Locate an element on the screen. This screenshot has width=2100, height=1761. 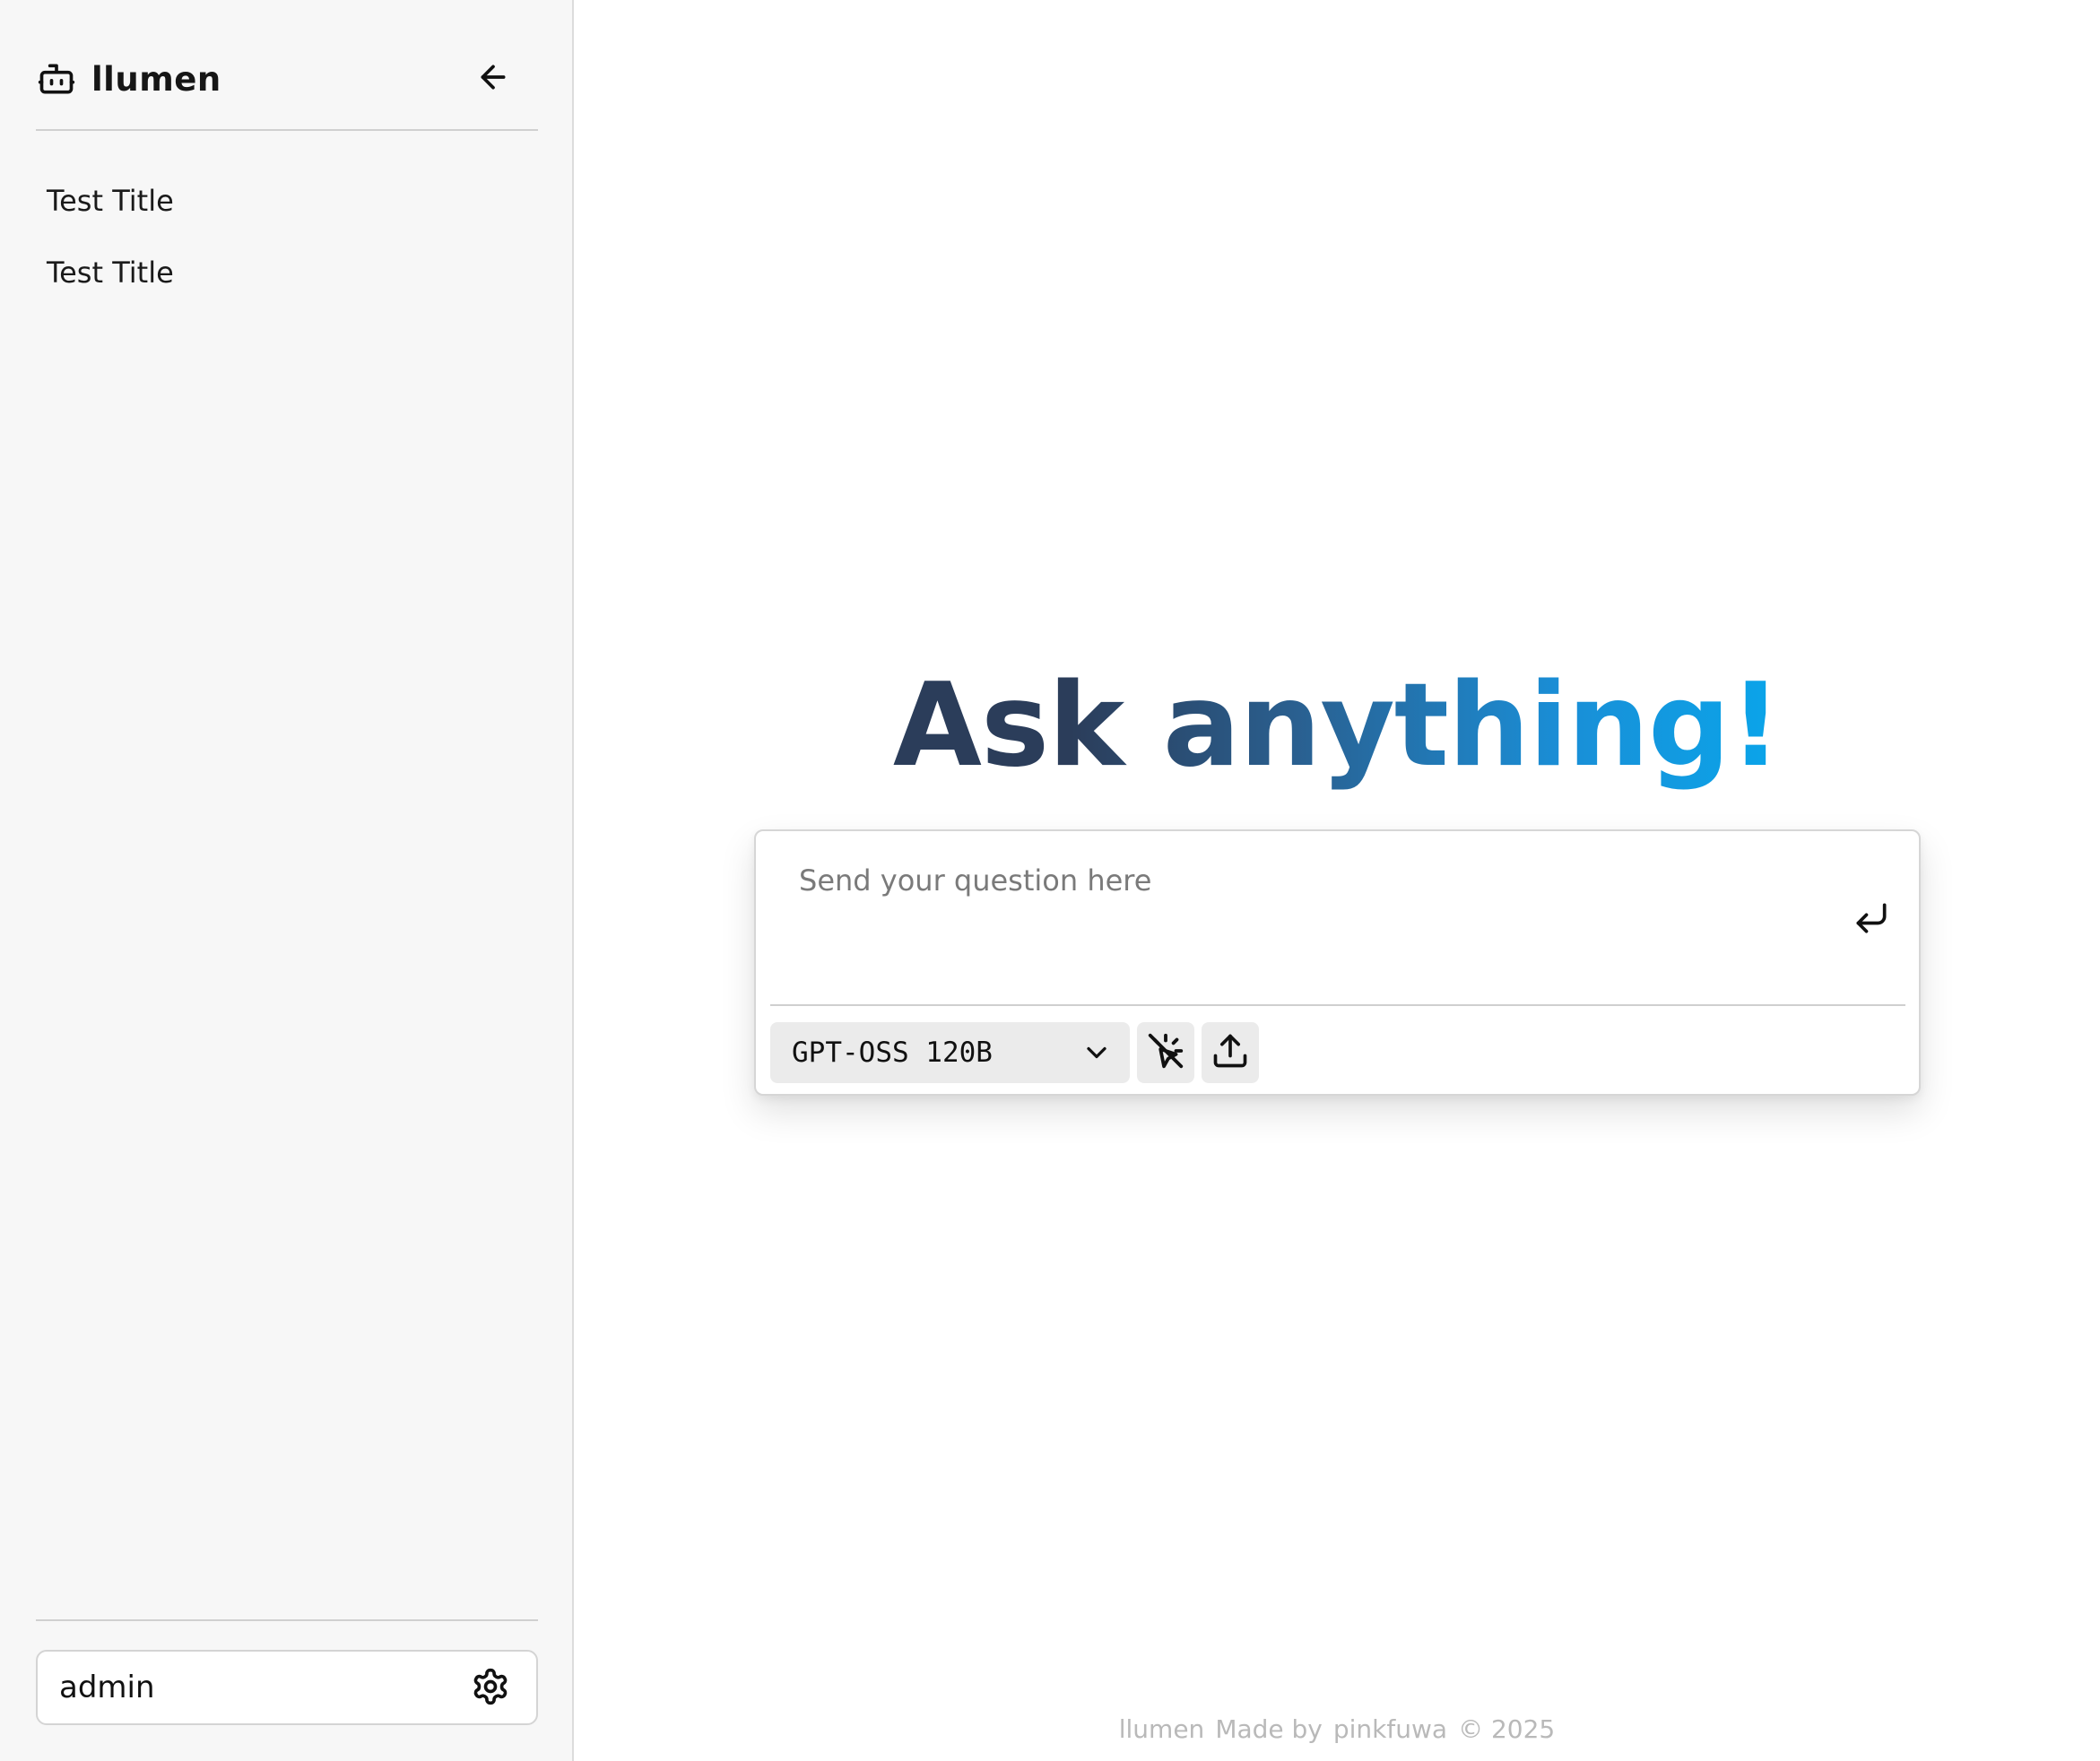
chat-history-list: Test Title Test Title is located at coordinates (287, 247).